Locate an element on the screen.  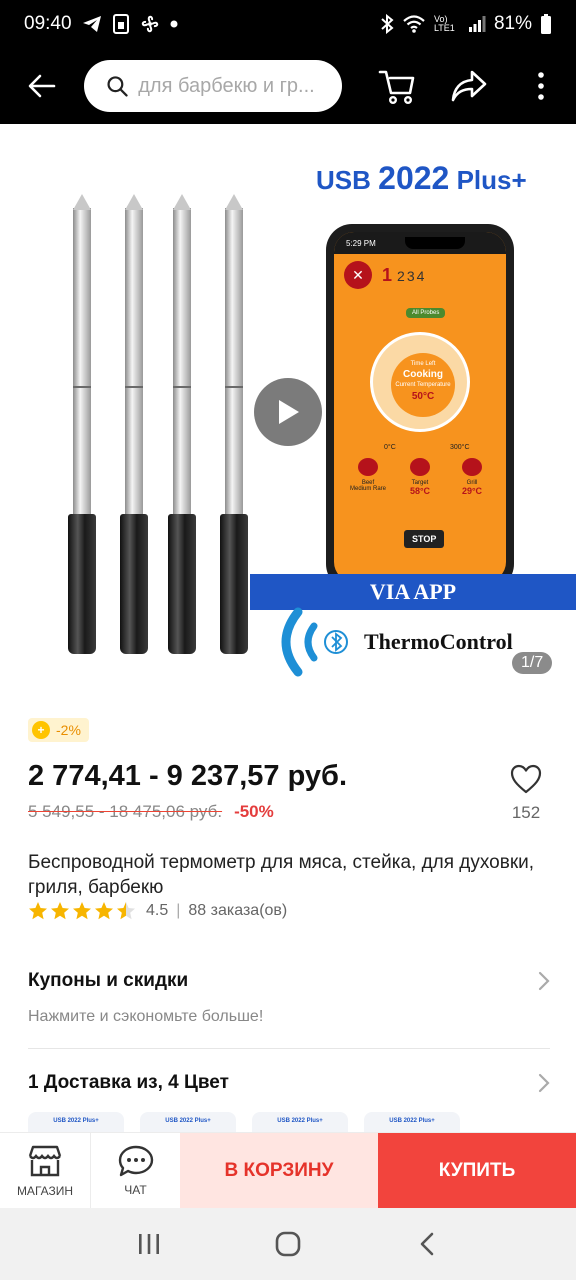
system-navigation-bar is located at coordinates (288, 1244).